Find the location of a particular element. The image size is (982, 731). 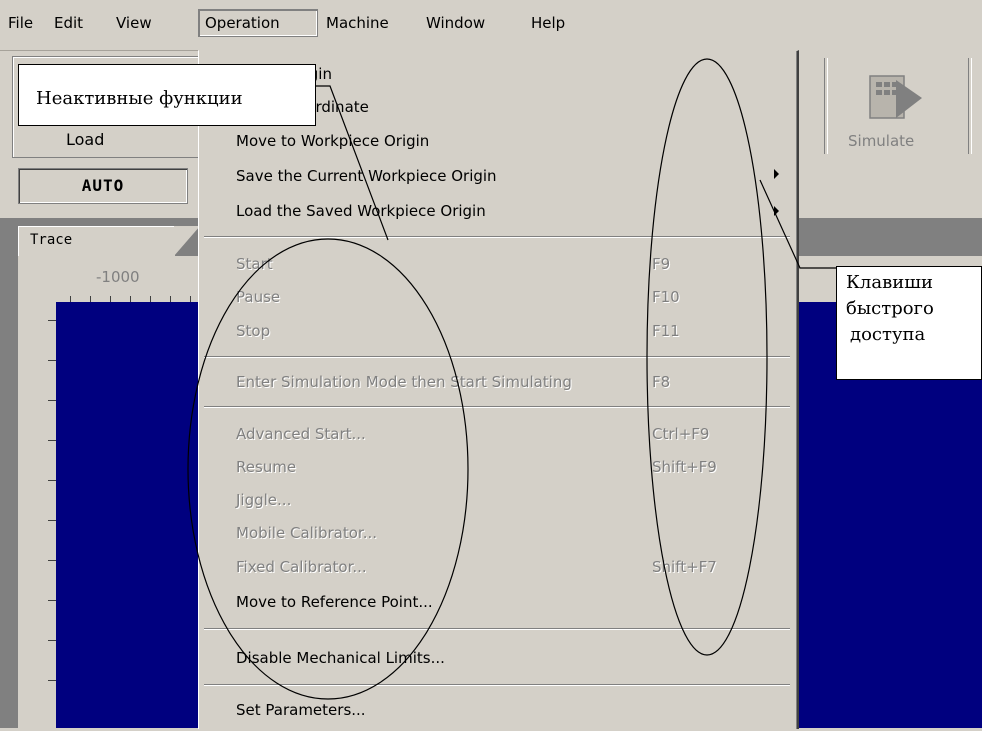

inactive-functions-leader is located at coordinates (351, 163).